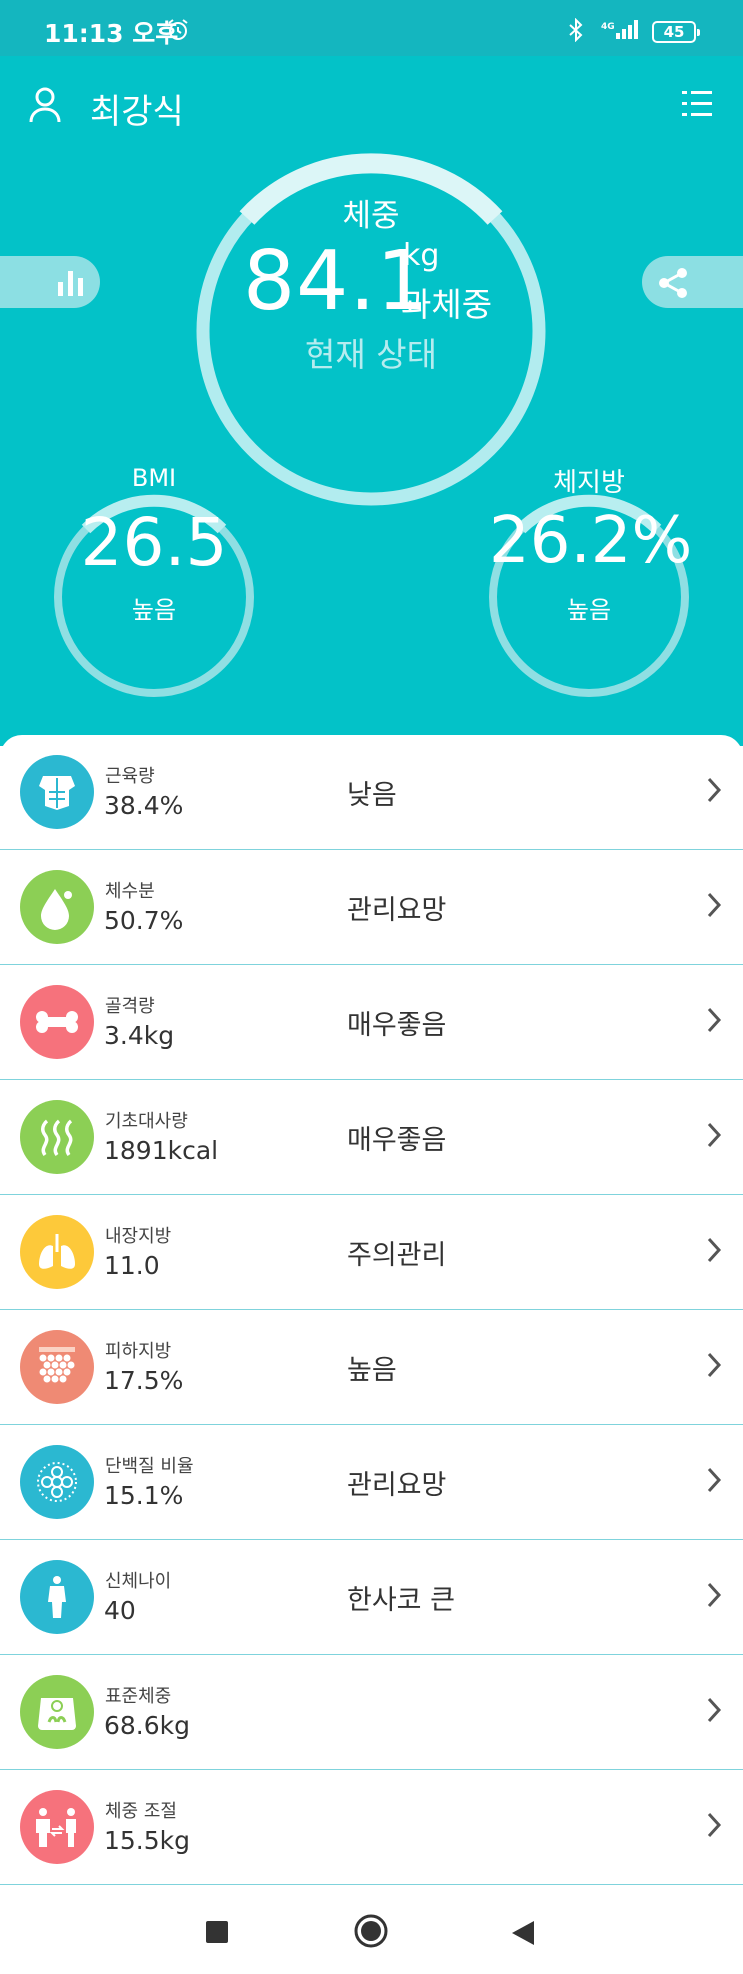 The image size is (743, 1974). I want to click on metric-row: 체중 조절 15.5kg, so click(371, 1827).